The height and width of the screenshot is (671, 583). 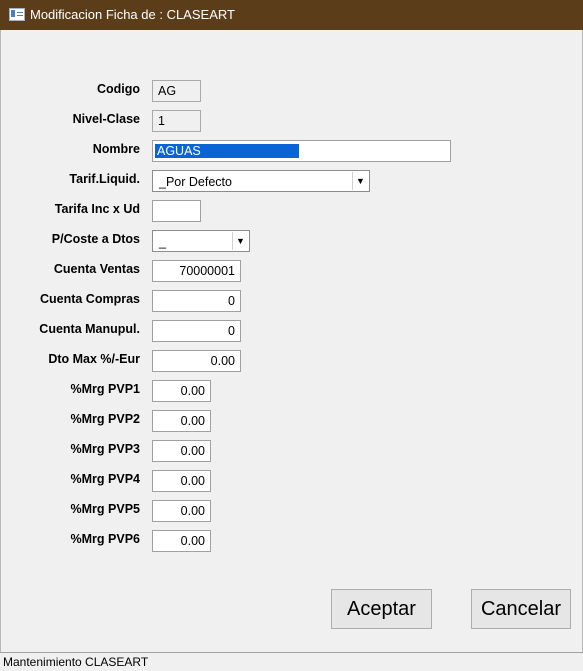 What do you see at coordinates (76, 662) in the screenshot?
I see `status-text: Mantenimiento CLASEART` at bounding box center [76, 662].